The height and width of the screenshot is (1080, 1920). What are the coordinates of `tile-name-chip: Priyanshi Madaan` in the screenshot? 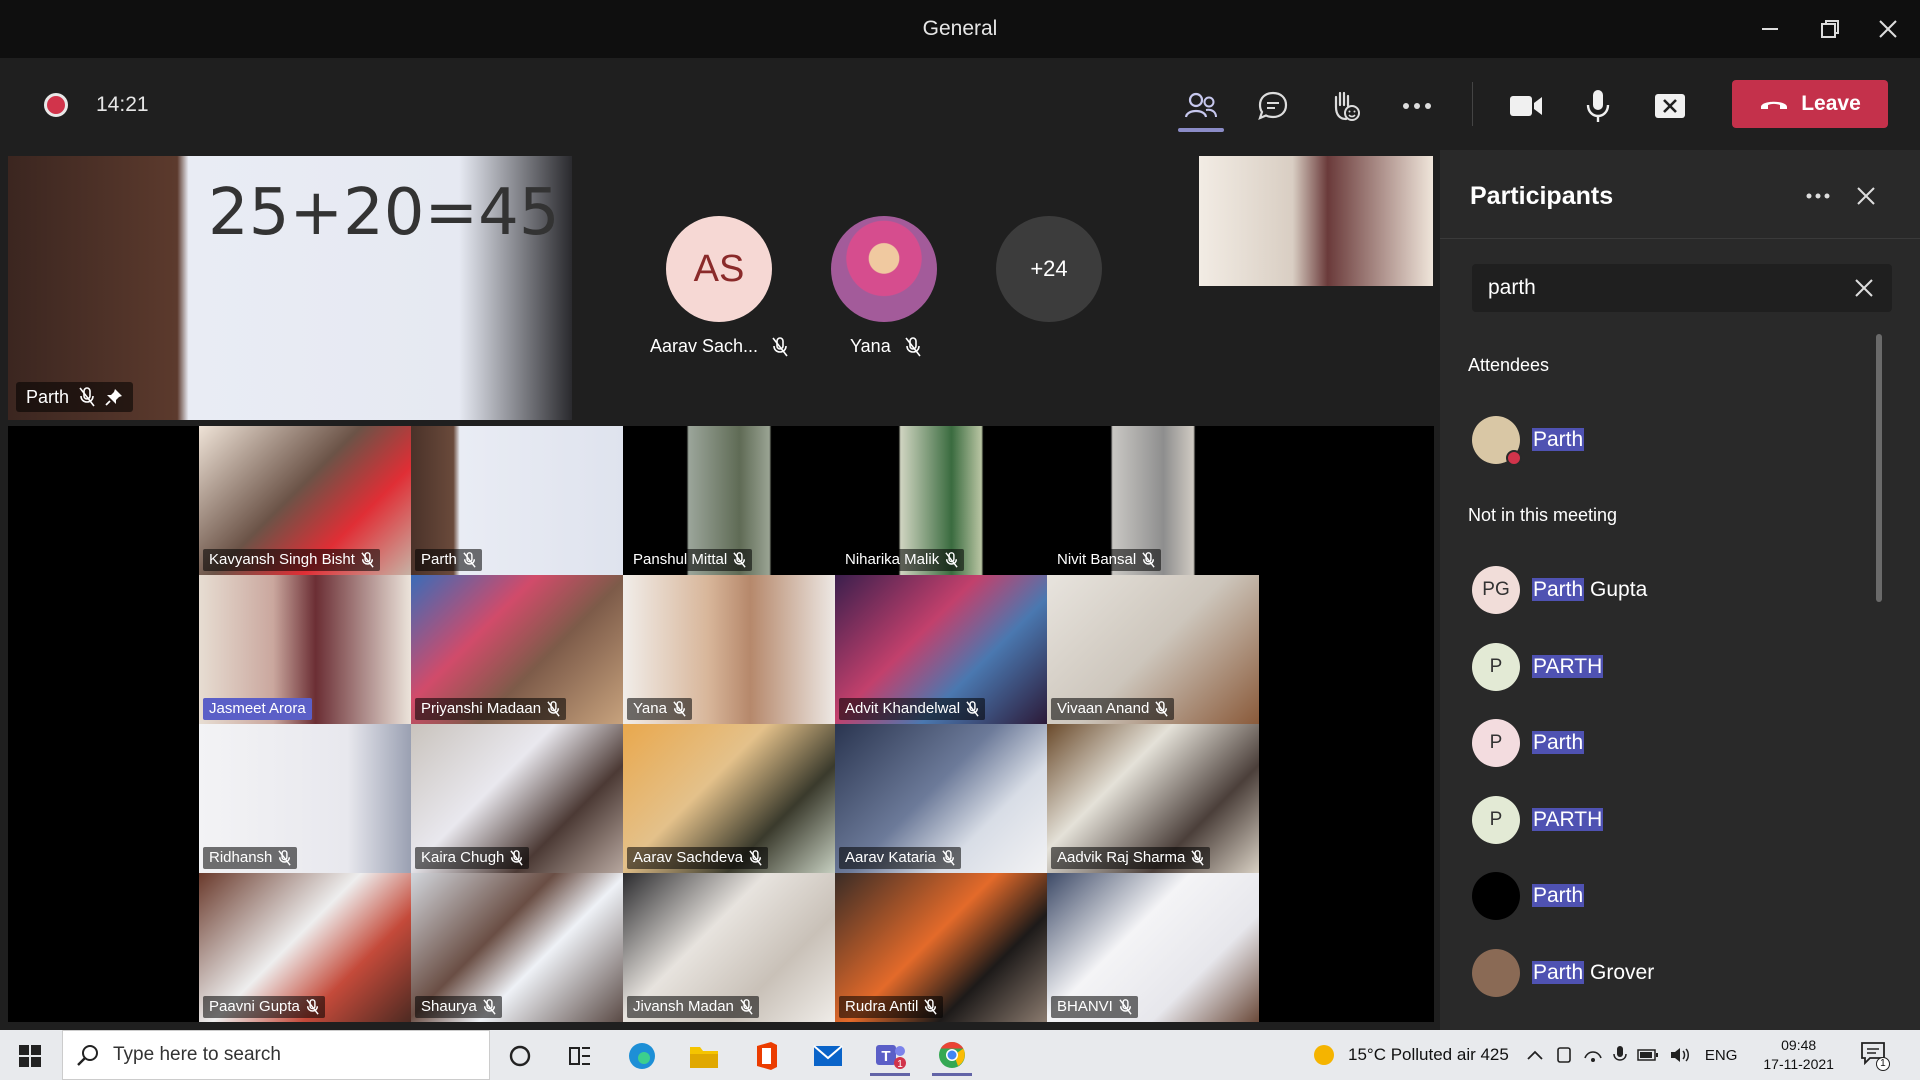 It's located at (491, 709).